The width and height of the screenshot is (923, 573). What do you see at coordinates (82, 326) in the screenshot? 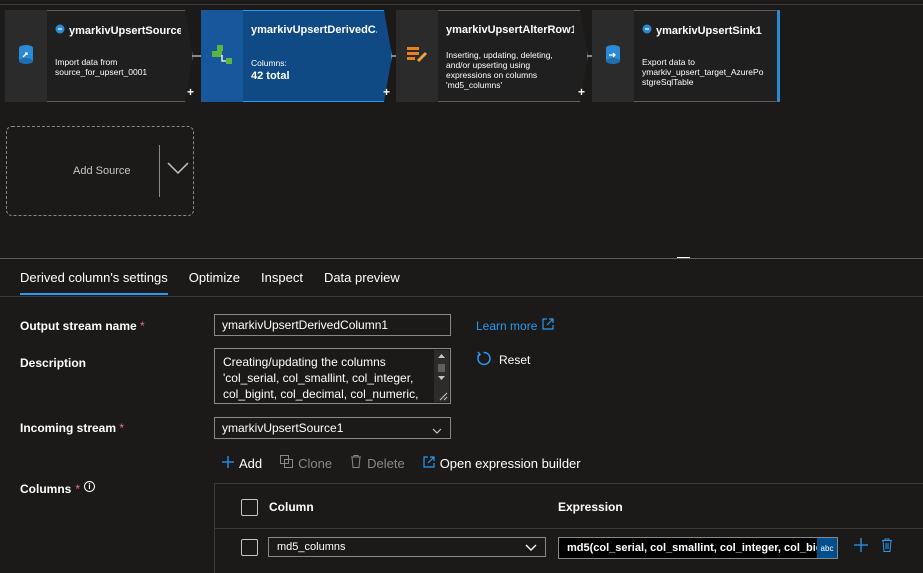
I see `output-stream-label: Output stream name *` at bounding box center [82, 326].